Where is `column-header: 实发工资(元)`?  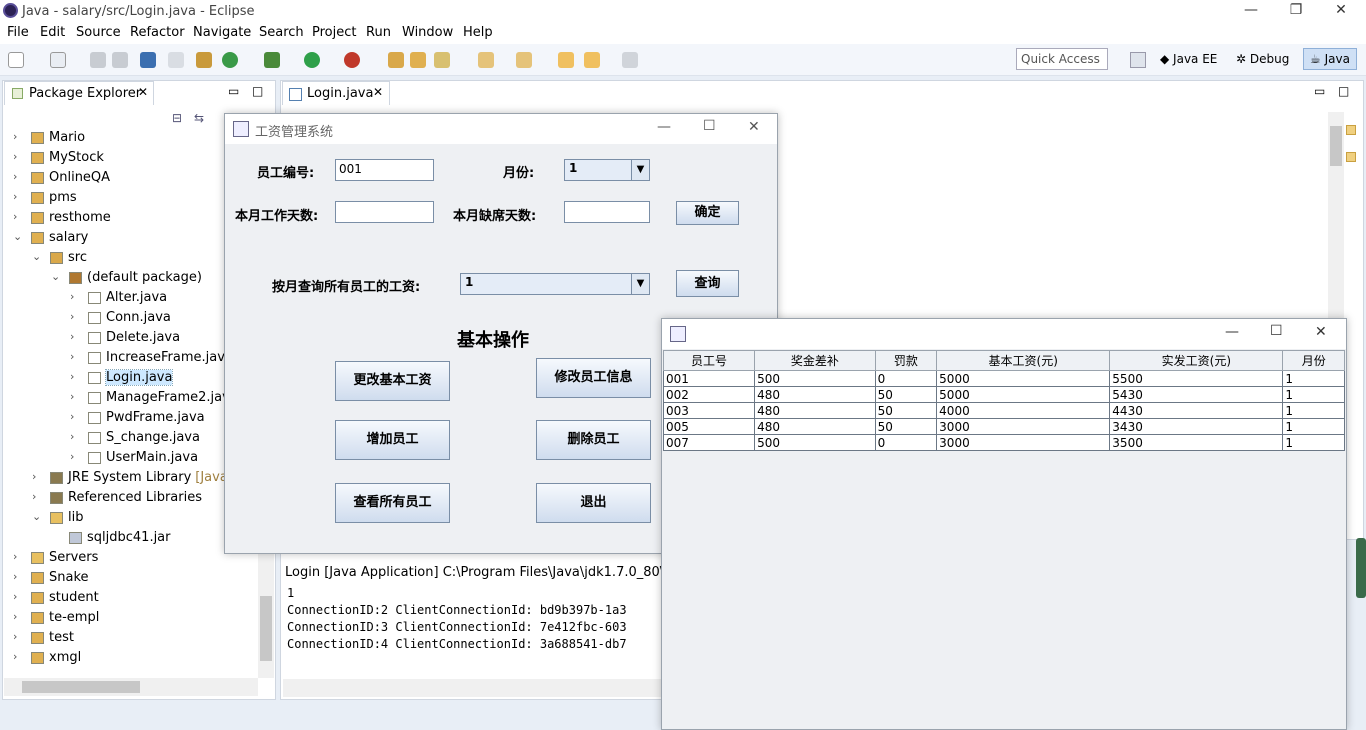
column-header: 实发工资(元) is located at coordinates (1196, 360).